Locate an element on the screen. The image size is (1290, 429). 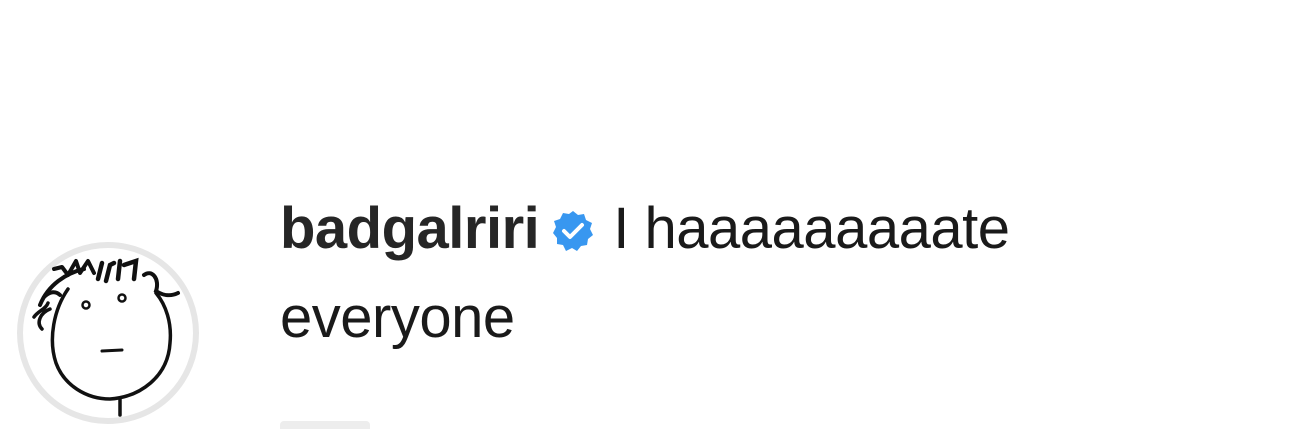
profile-avatar is located at coordinates (108, 332).